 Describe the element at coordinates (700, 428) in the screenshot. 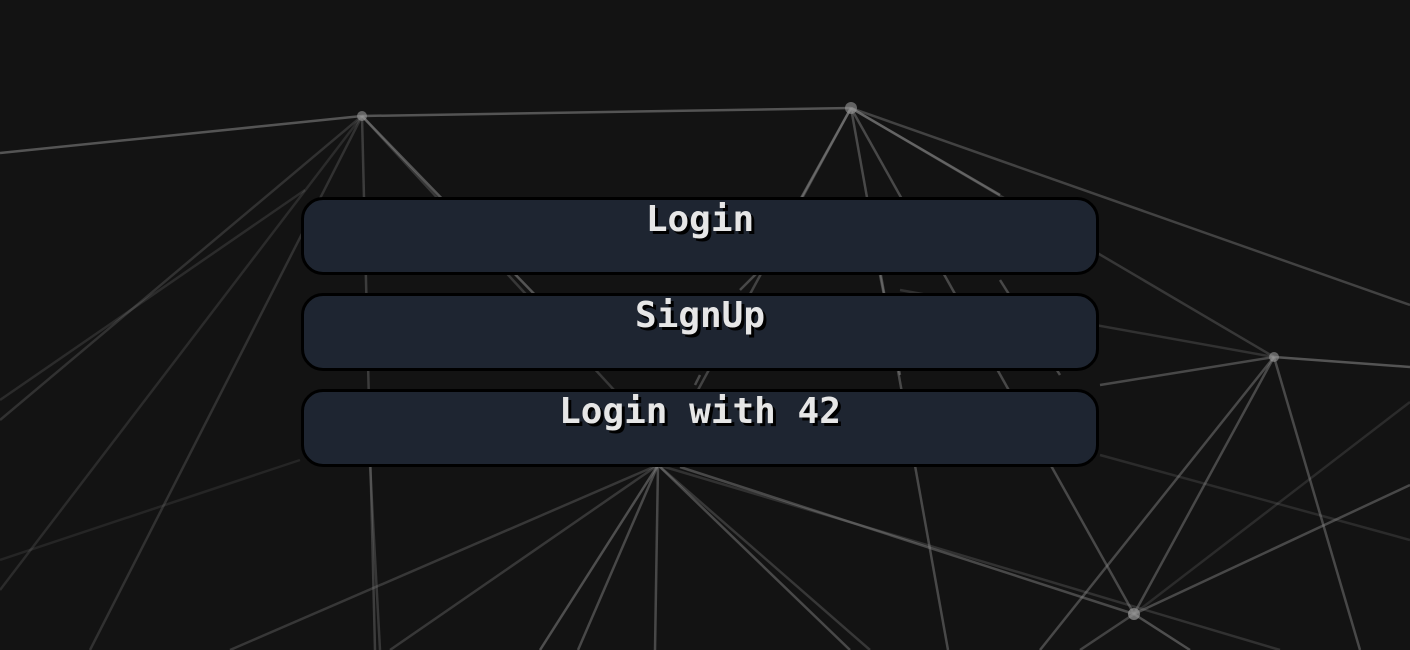

I see `login-with-42-button: Login with 42` at that location.